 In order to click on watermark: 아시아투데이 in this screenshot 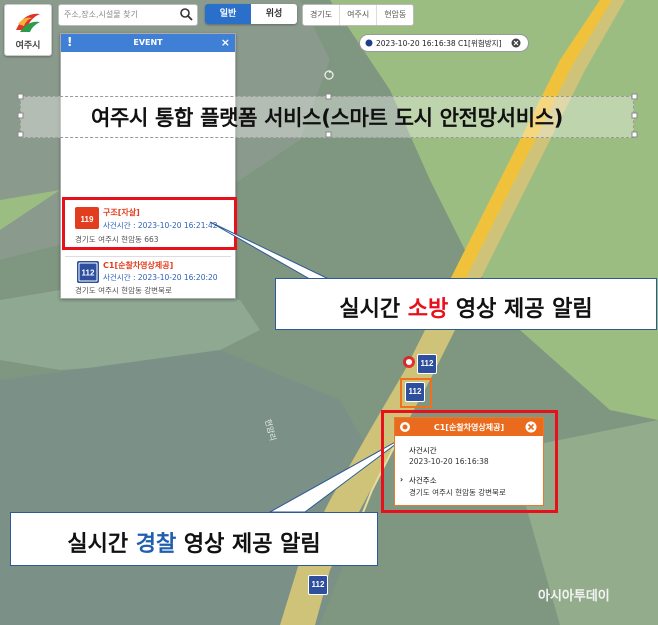, I will do `click(574, 596)`.